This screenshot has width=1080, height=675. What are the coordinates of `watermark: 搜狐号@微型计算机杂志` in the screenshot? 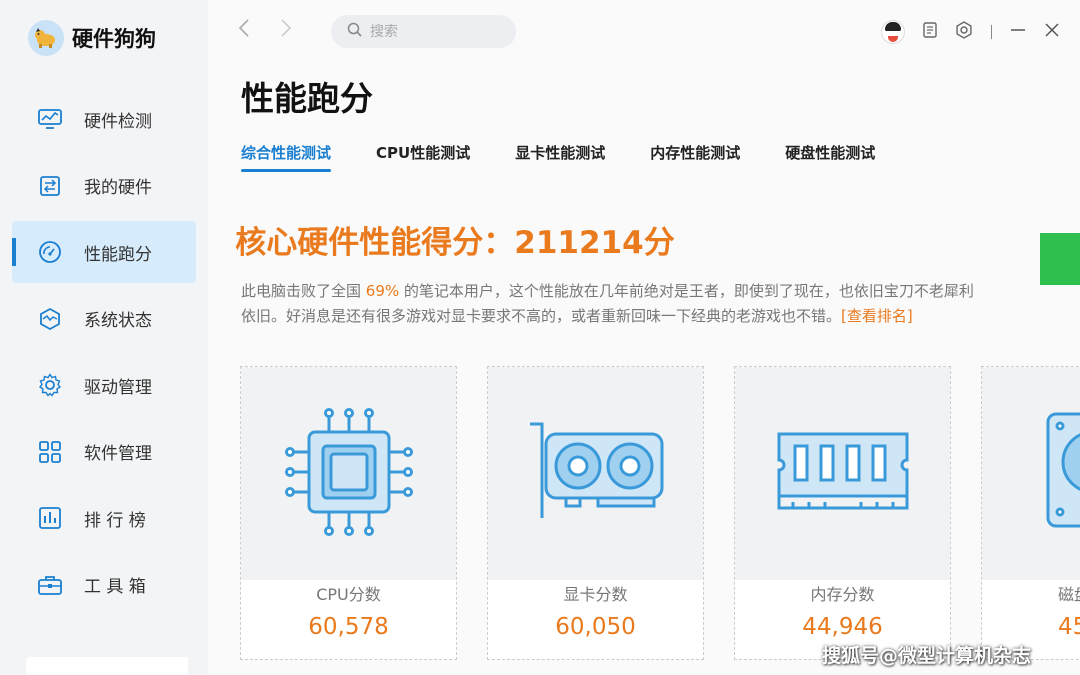 It's located at (927, 656).